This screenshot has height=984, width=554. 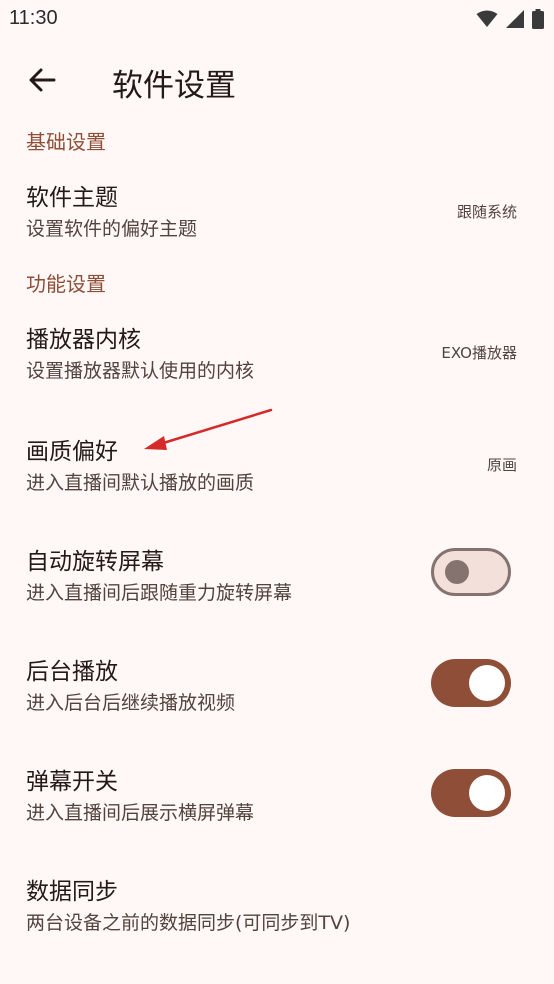 What do you see at coordinates (33, 18) in the screenshot?
I see `status-time: 11:30` at bounding box center [33, 18].